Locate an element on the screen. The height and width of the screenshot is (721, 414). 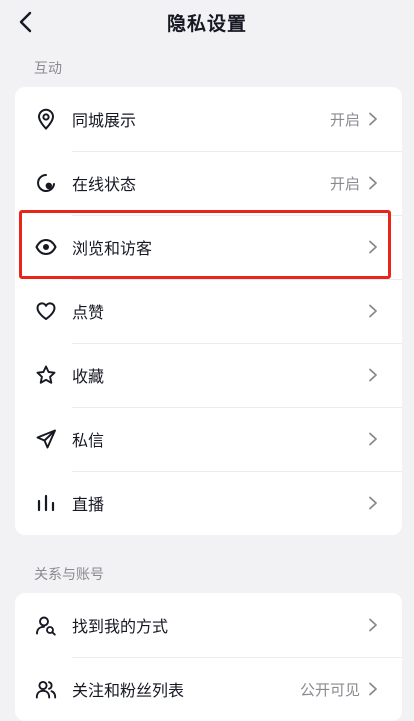
row-nearby-display: 同城展示 开启 is located at coordinates (208, 119).